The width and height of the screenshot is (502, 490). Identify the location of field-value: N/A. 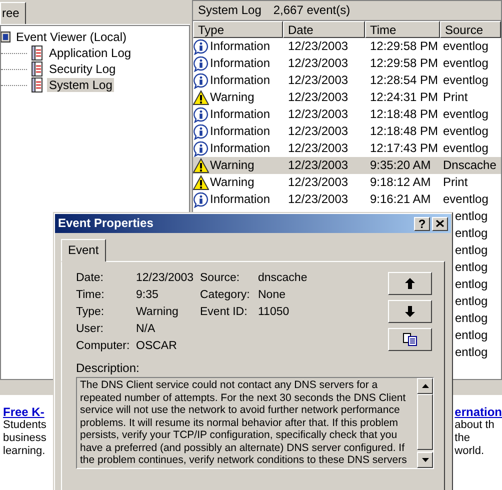
(146, 330).